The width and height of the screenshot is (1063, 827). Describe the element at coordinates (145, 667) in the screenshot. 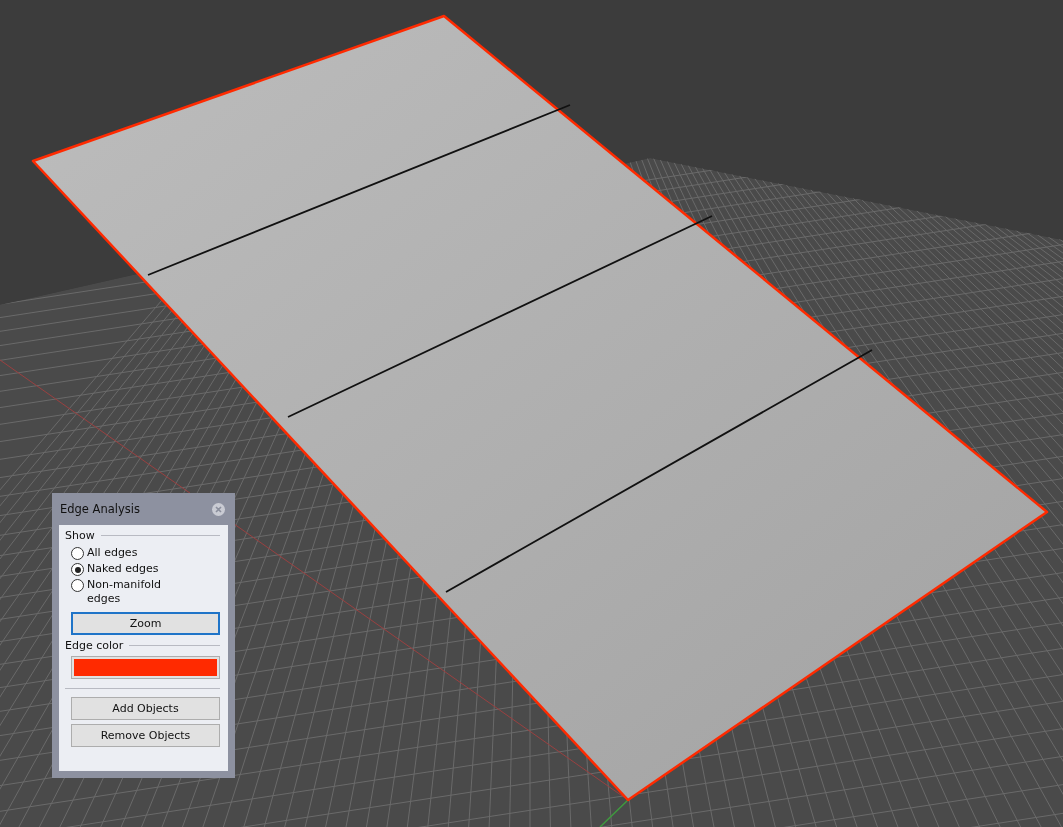

I see `color-swatch` at that location.